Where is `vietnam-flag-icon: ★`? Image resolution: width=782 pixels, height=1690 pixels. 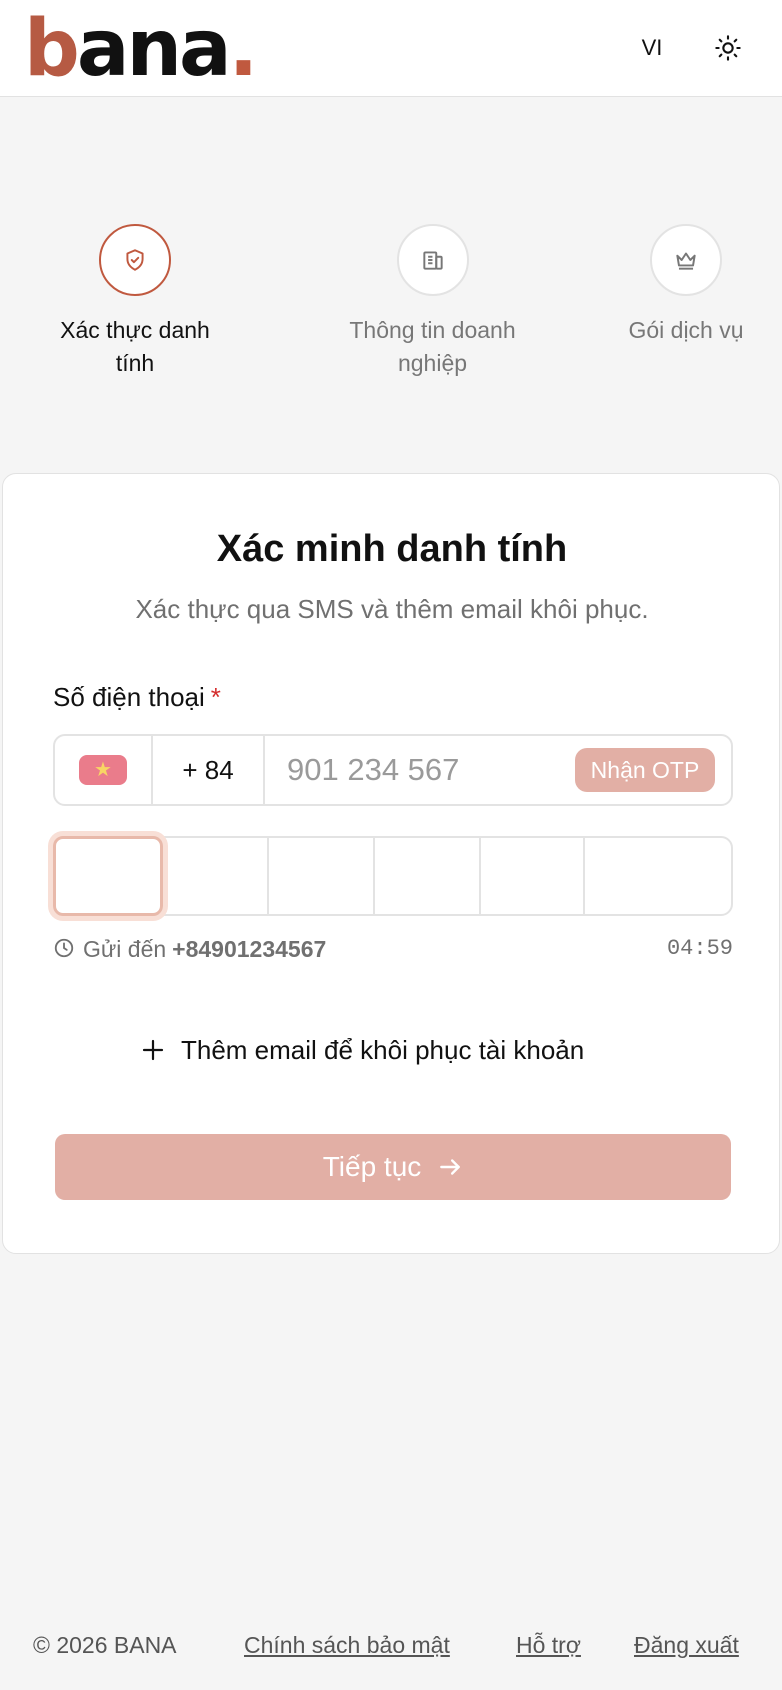
vietnam-flag-icon: ★ is located at coordinates (103, 770).